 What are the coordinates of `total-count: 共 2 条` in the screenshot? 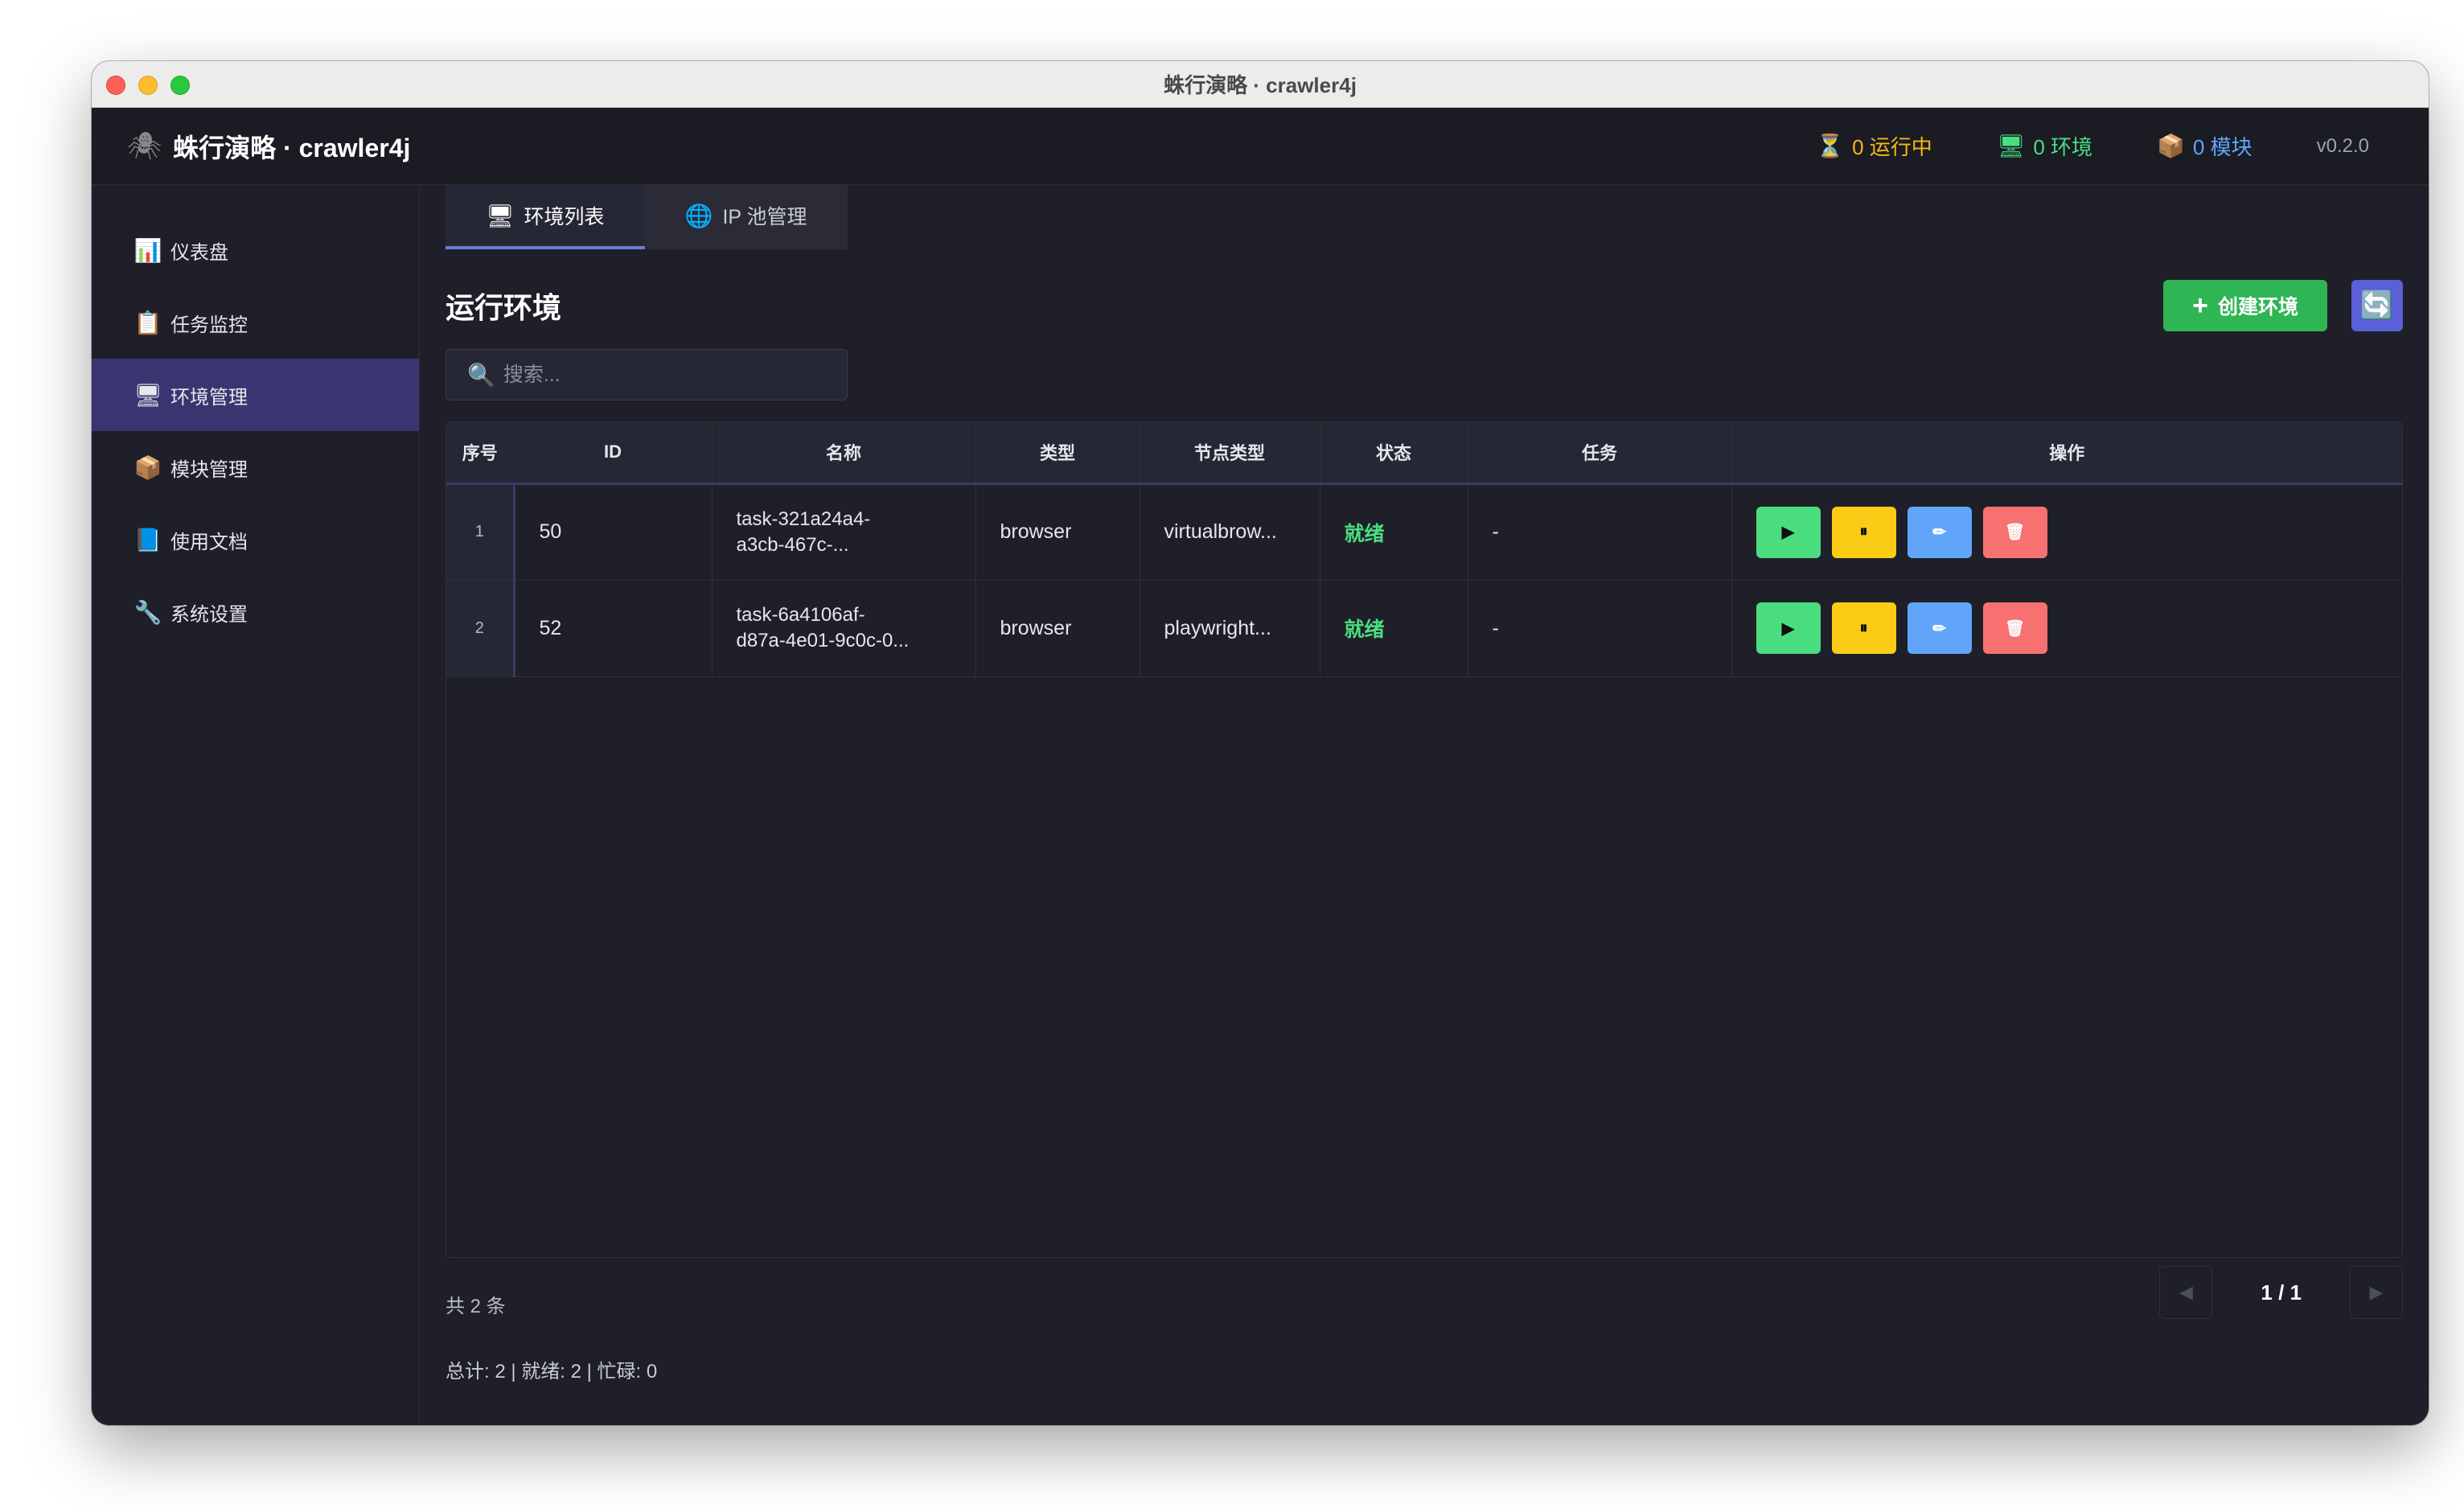 It's located at (476, 1307).